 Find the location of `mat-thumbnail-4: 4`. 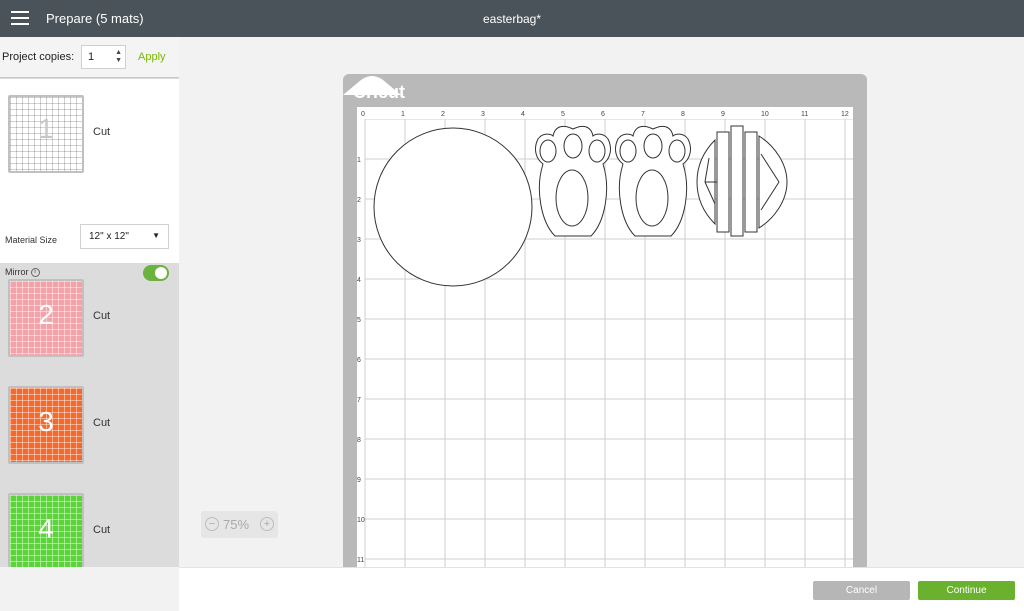

mat-thumbnail-4: 4 is located at coordinates (46, 530).